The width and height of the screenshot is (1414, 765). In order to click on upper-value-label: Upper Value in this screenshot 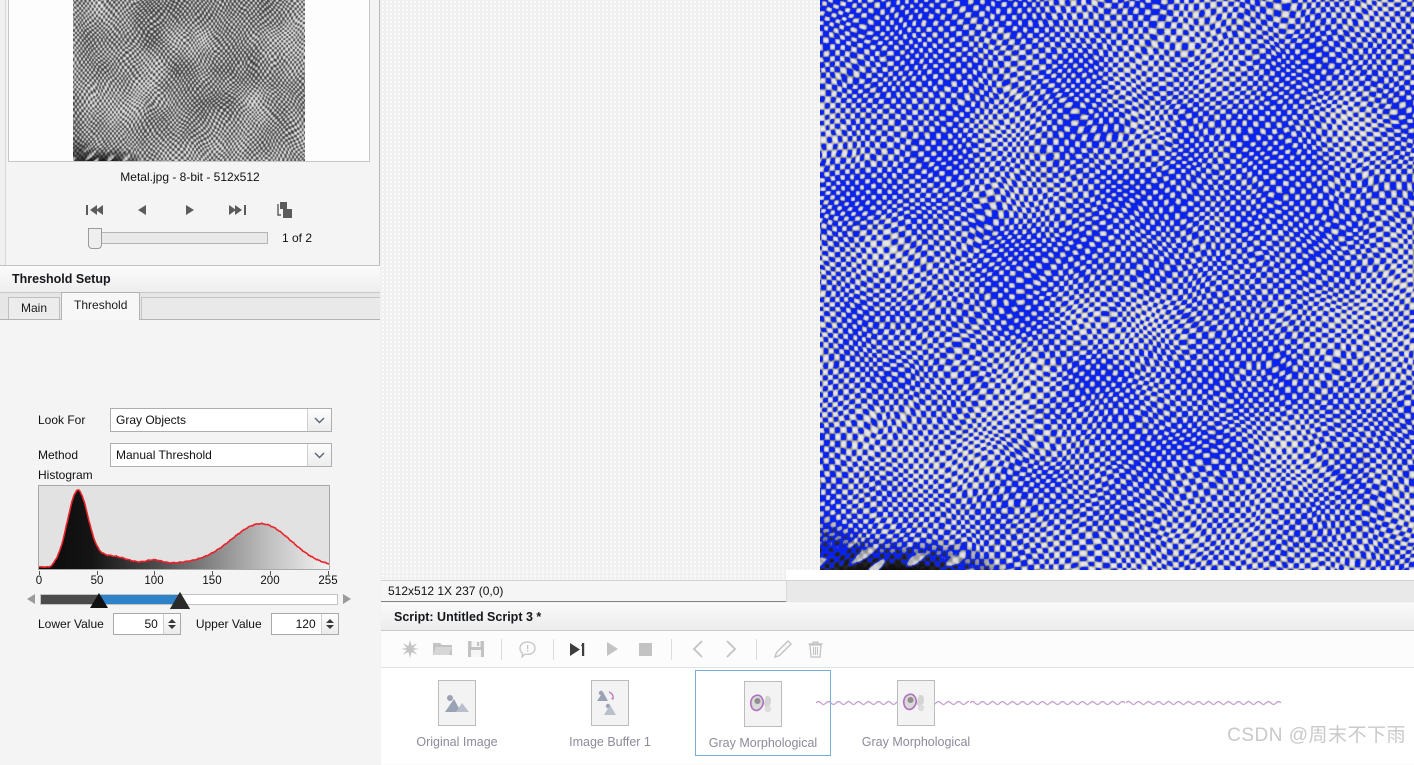, I will do `click(228, 624)`.